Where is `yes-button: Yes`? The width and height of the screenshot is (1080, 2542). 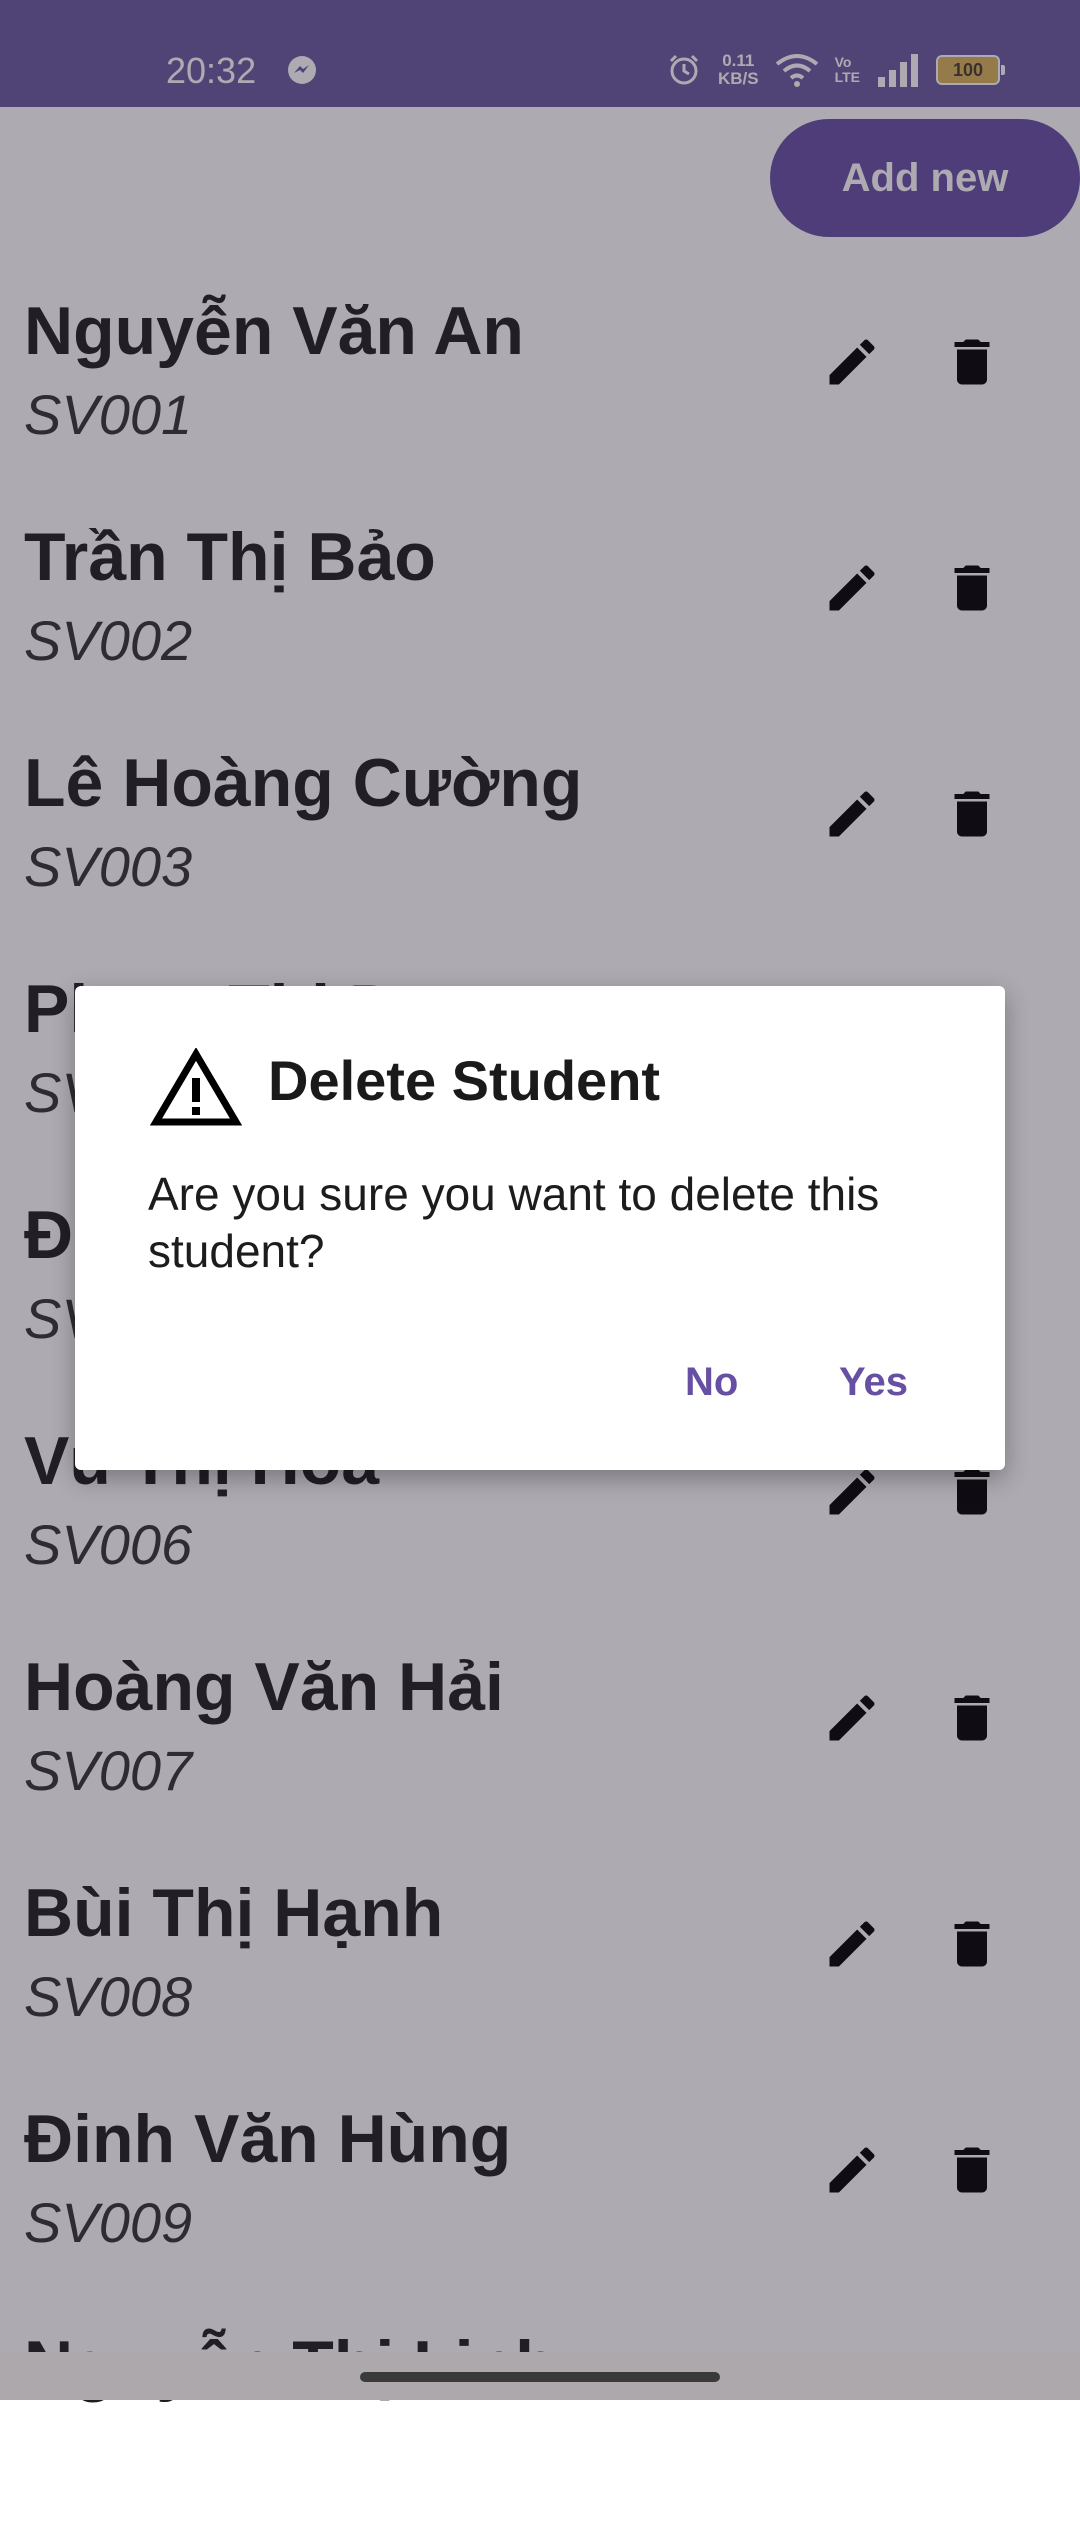
yes-button: Yes is located at coordinates (873, 1382).